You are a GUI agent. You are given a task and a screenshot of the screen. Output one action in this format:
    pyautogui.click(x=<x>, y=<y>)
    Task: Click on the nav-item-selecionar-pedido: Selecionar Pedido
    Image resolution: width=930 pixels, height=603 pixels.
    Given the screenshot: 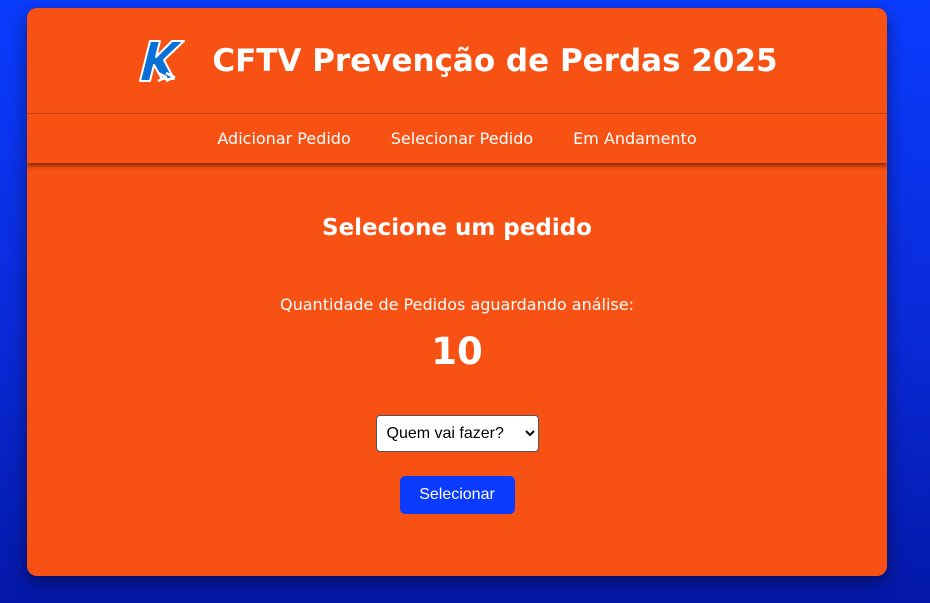 What is the action you would take?
    pyautogui.click(x=462, y=138)
    